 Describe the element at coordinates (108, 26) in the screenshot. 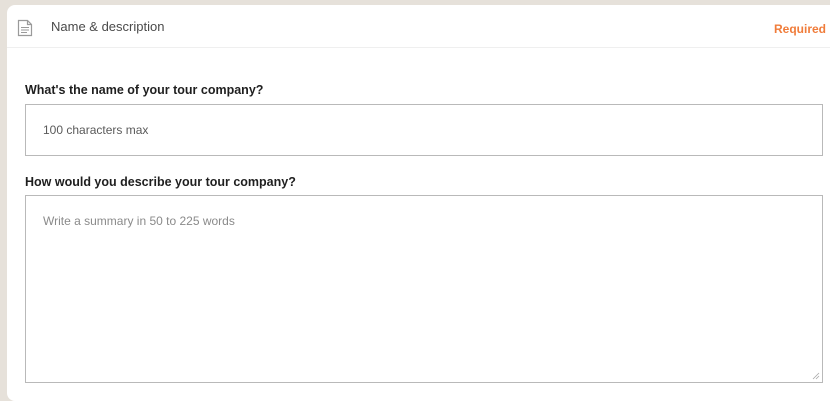

I see `section-title: Name & description` at that location.